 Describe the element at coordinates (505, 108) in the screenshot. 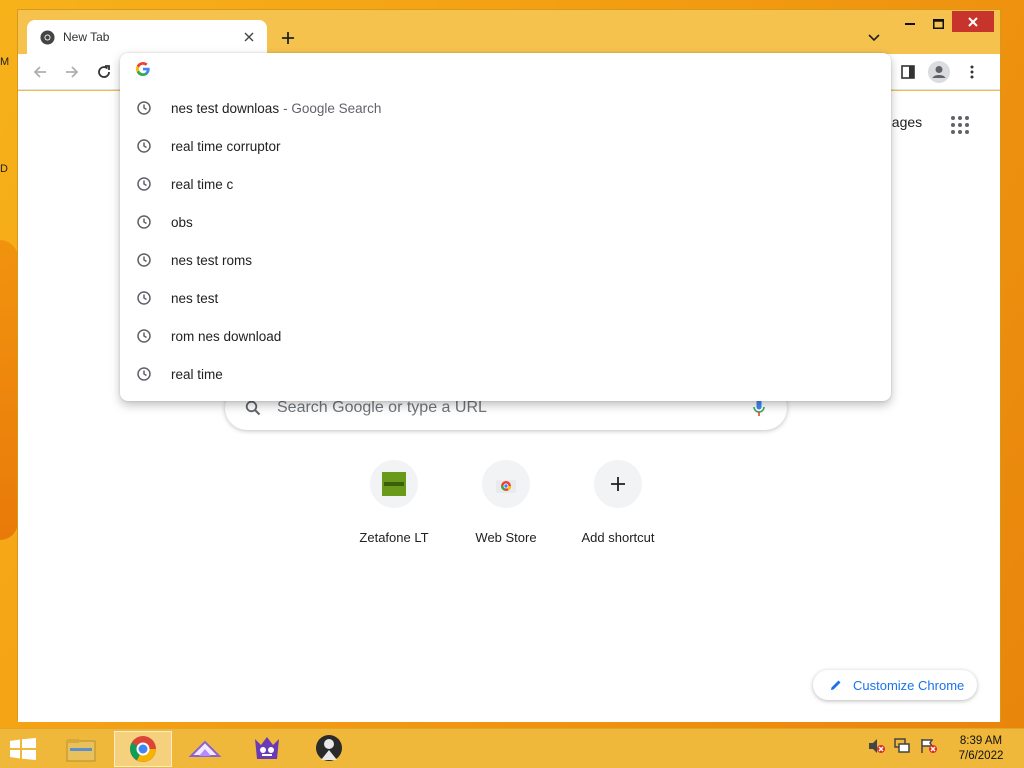

I see `suggestion-item: nes test downloas - Google Search` at that location.